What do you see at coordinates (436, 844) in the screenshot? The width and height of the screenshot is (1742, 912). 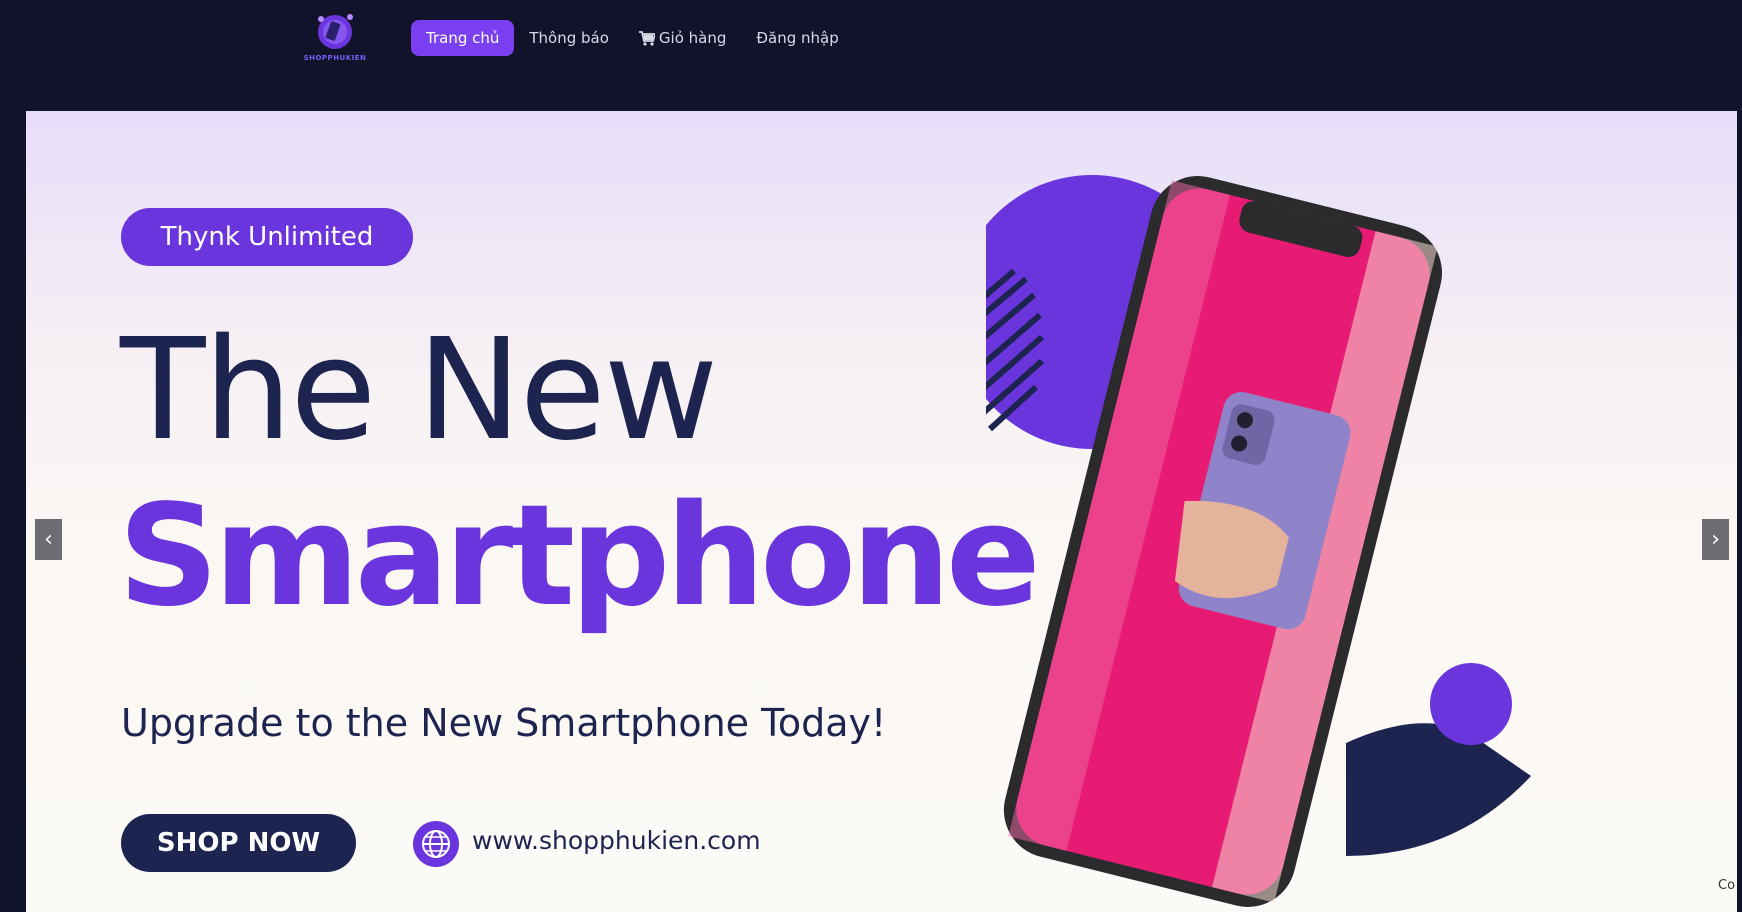 I see `globe-icon` at bounding box center [436, 844].